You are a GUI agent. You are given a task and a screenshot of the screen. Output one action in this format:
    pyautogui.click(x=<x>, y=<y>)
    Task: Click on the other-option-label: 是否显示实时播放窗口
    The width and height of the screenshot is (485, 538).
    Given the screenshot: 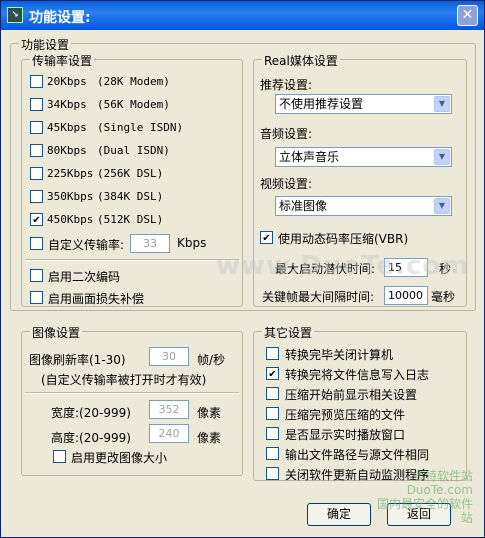 What is the action you would take?
    pyautogui.click(x=345, y=435)
    